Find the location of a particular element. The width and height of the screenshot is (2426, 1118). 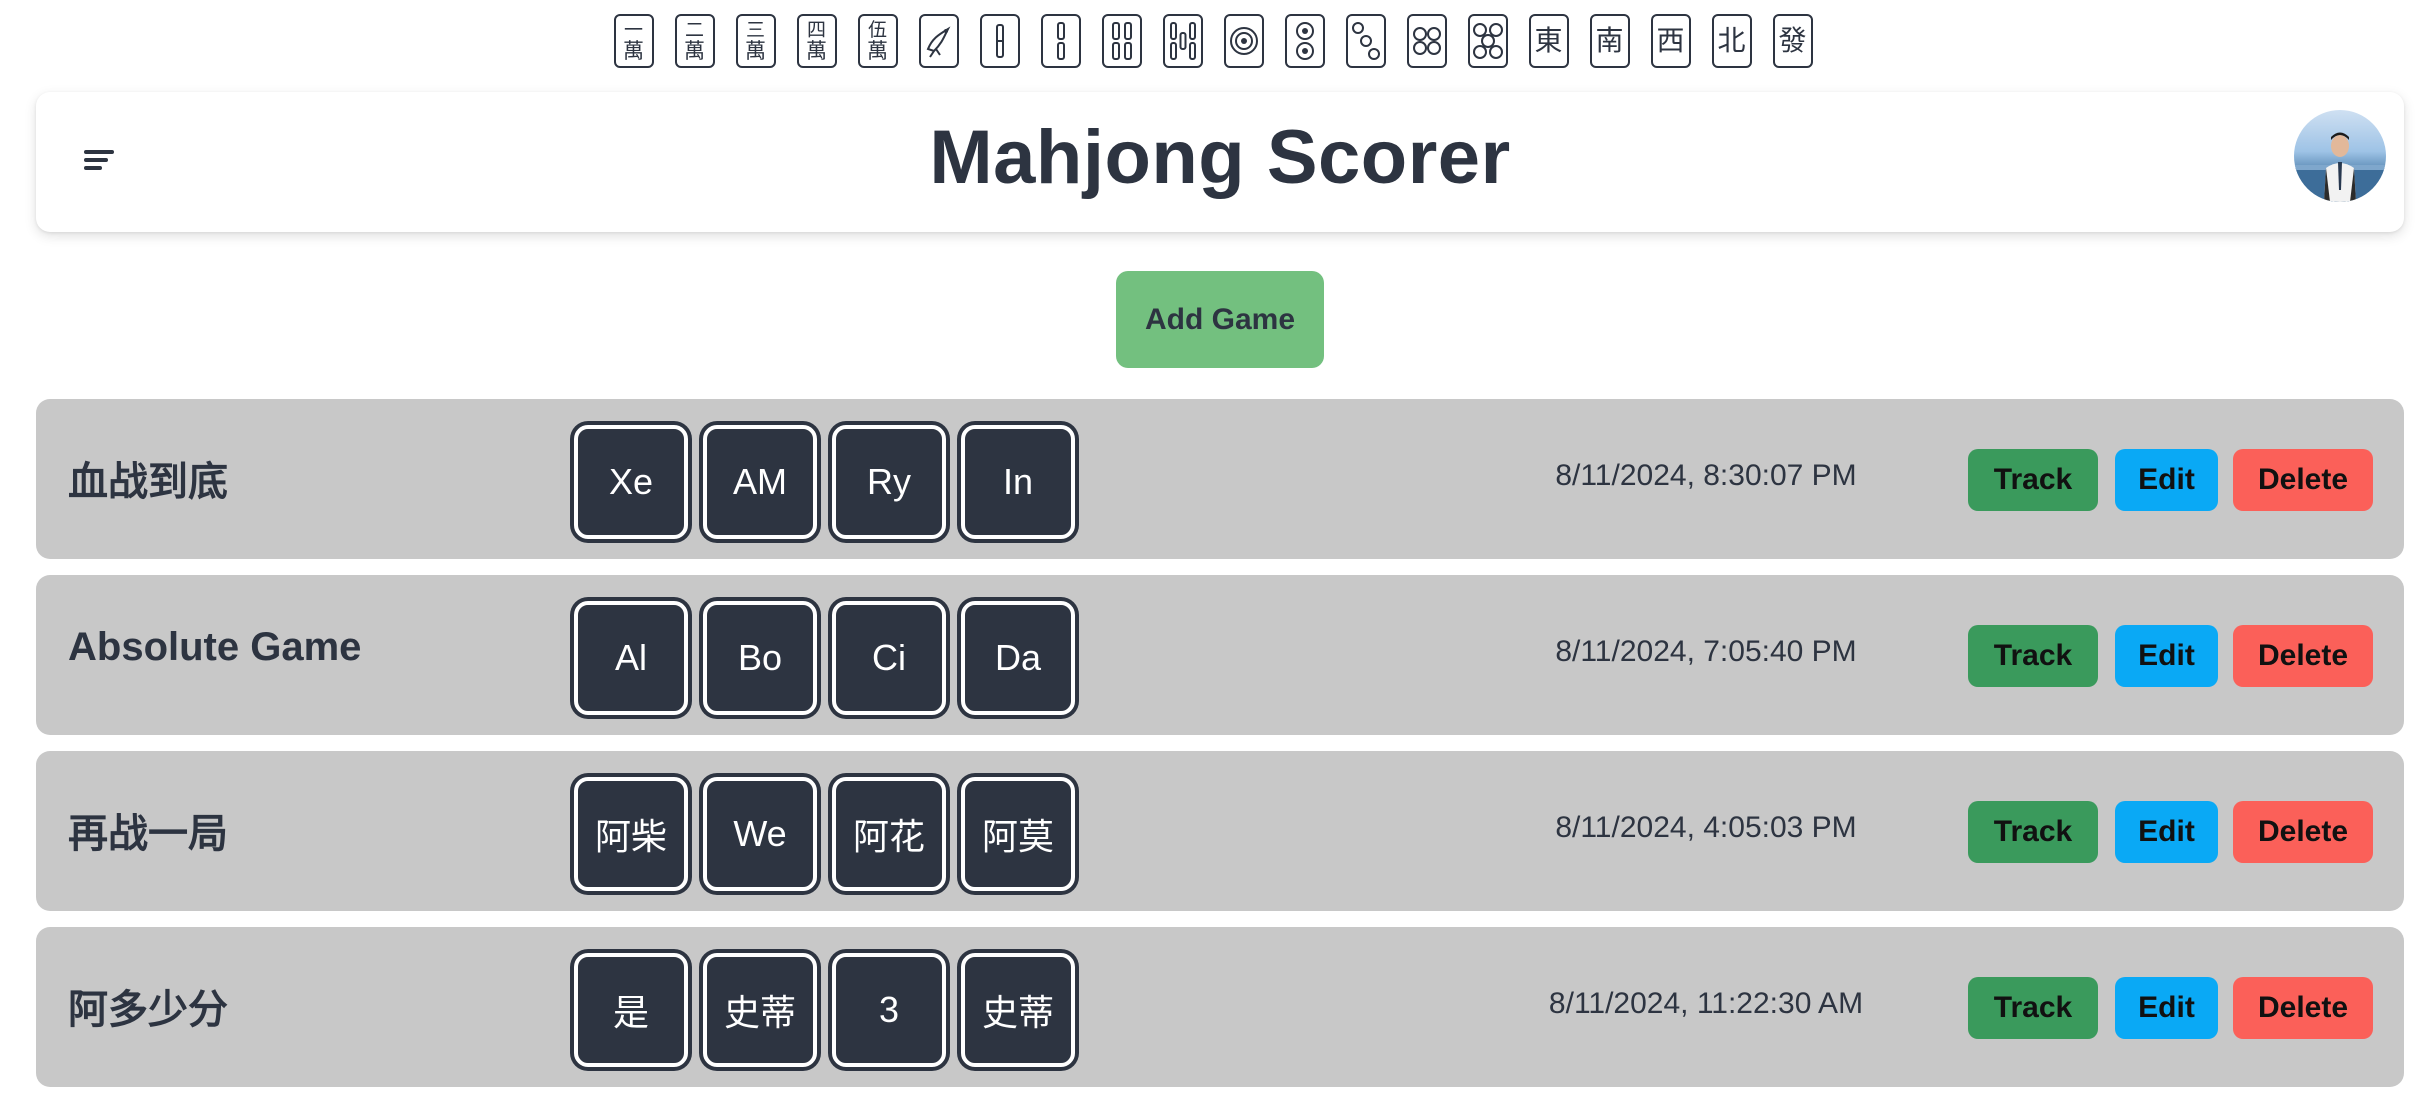

2-man-tile: 二萬 is located at coordinates (694, 41).